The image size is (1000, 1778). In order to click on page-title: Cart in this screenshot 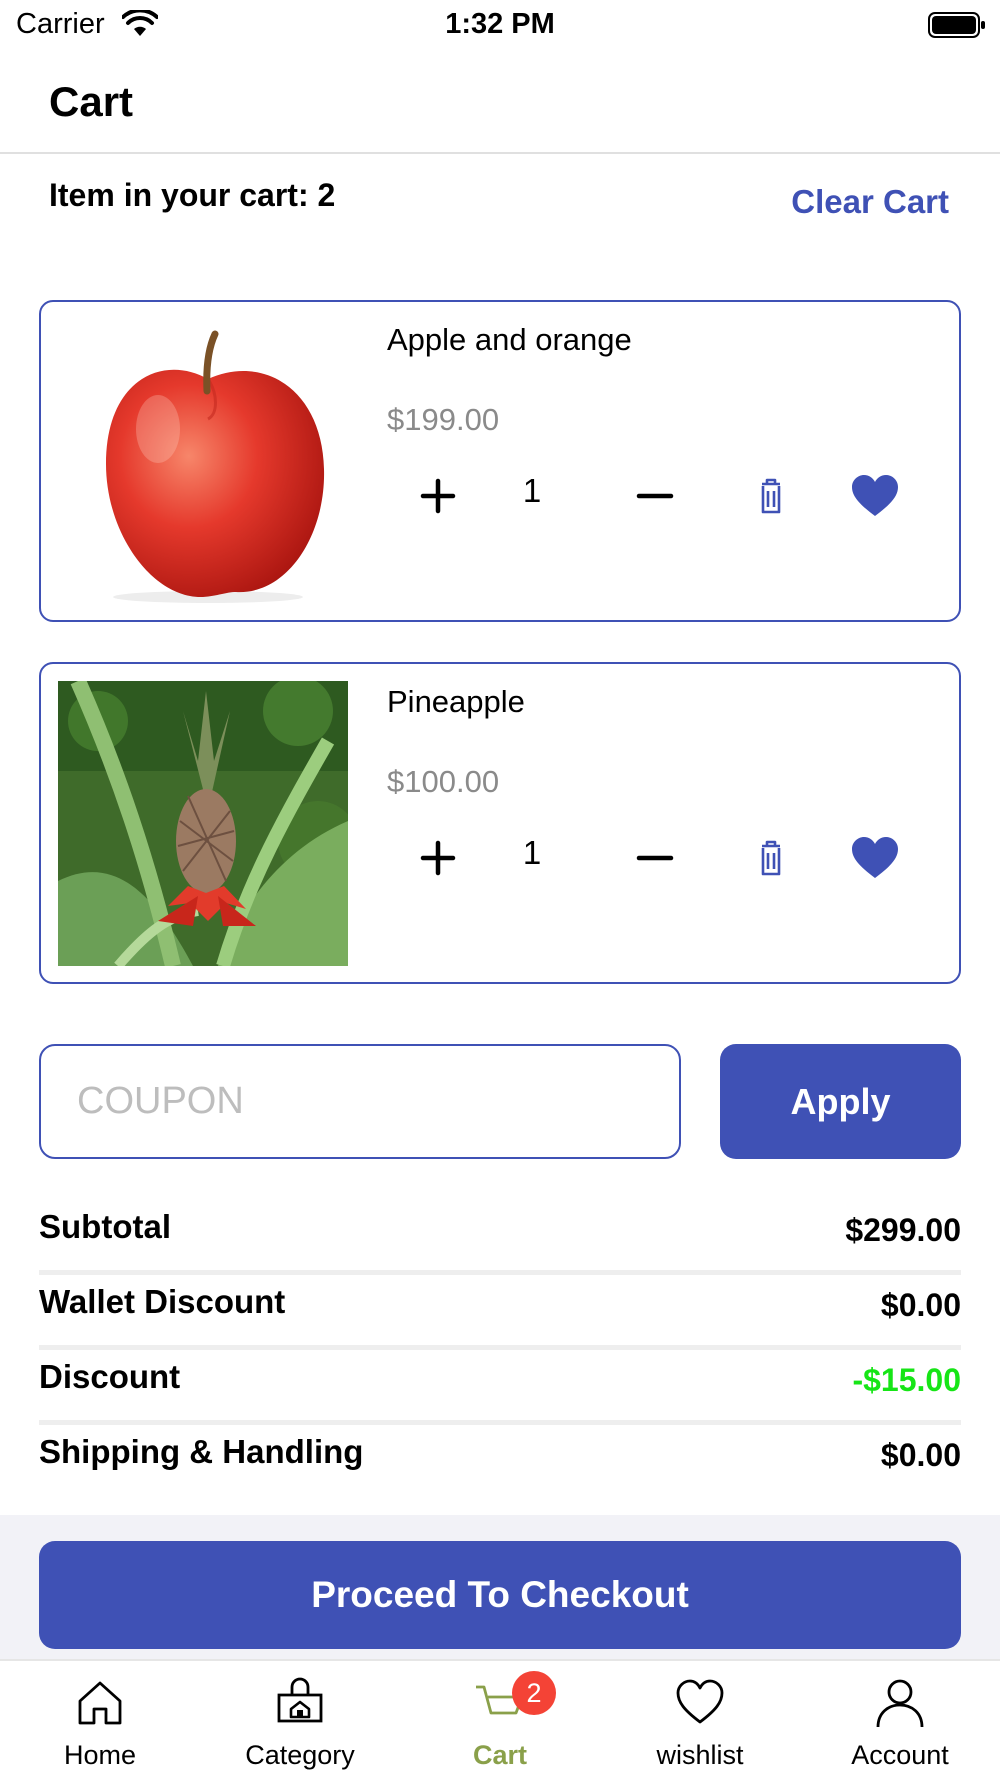, I will do `click(91, 101)`.